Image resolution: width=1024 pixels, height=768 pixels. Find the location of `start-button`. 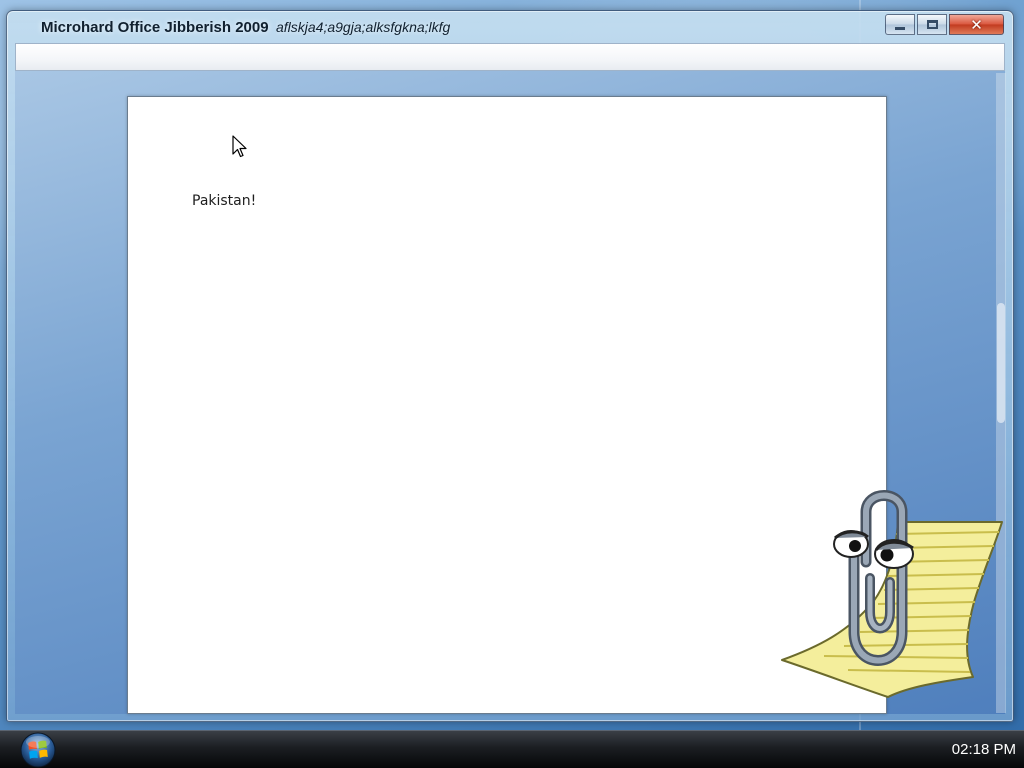

start-button is located at coordinates (38, 749).